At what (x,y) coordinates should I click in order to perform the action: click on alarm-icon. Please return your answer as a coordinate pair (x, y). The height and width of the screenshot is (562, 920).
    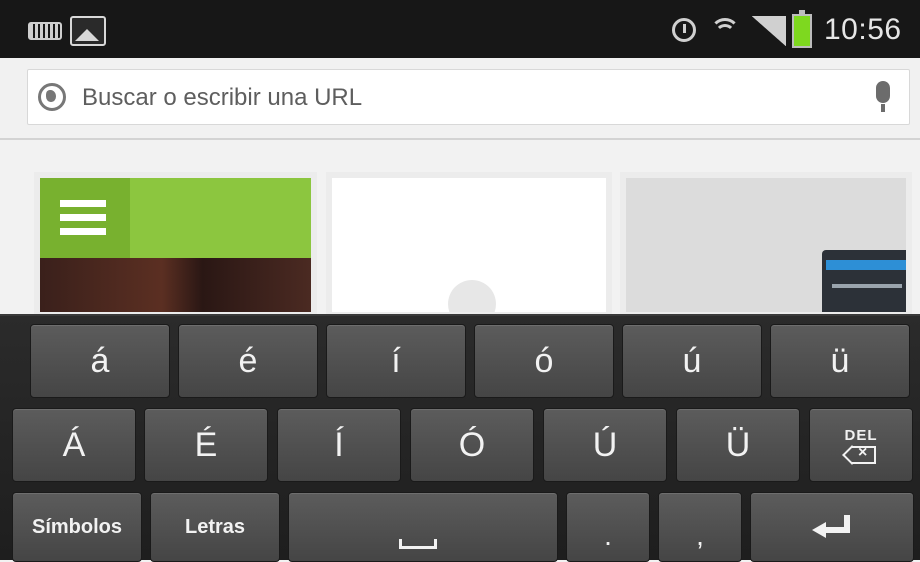
    Looking at the image, I should click on (684, 30).